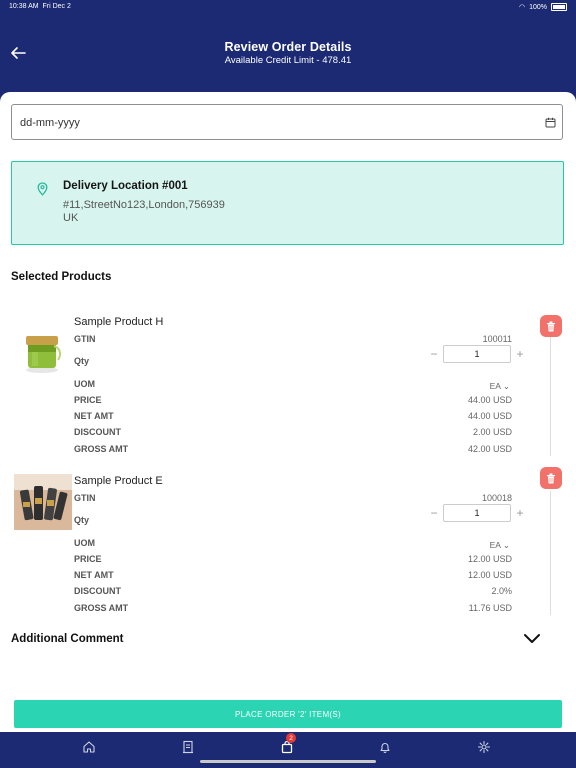 This screenshot has height=768, width=576. I want to click on page-title: Review Order Details, so click(288, 47).